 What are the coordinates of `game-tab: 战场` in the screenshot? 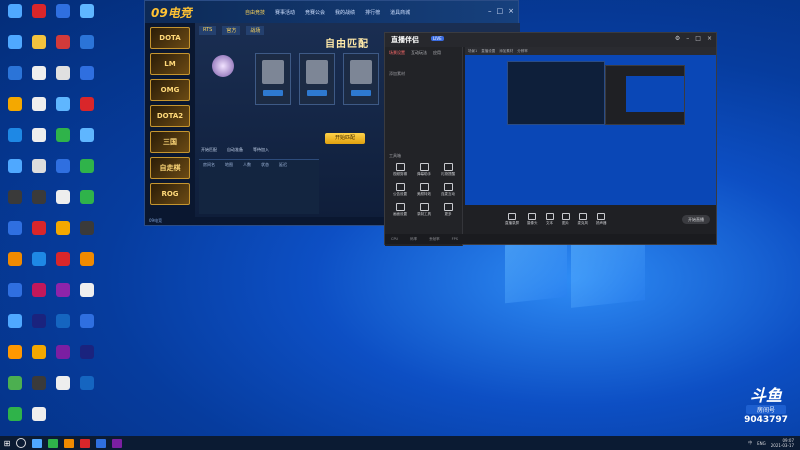 It's located at (255, 30).